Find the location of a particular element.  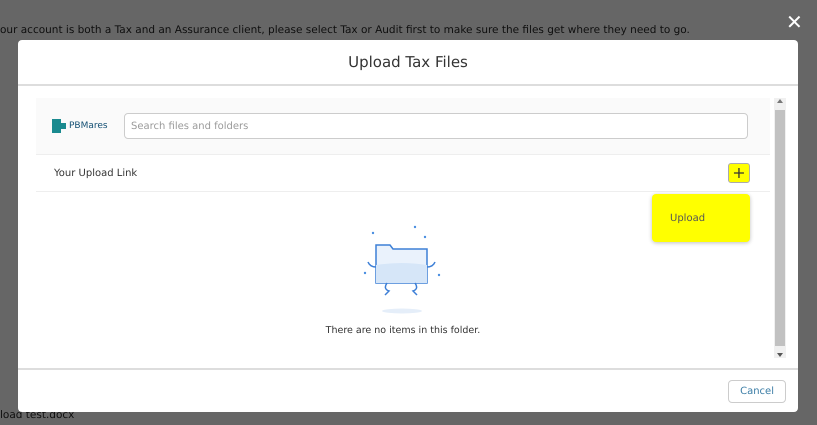

scrollbar is located at coordinates (780, 228).